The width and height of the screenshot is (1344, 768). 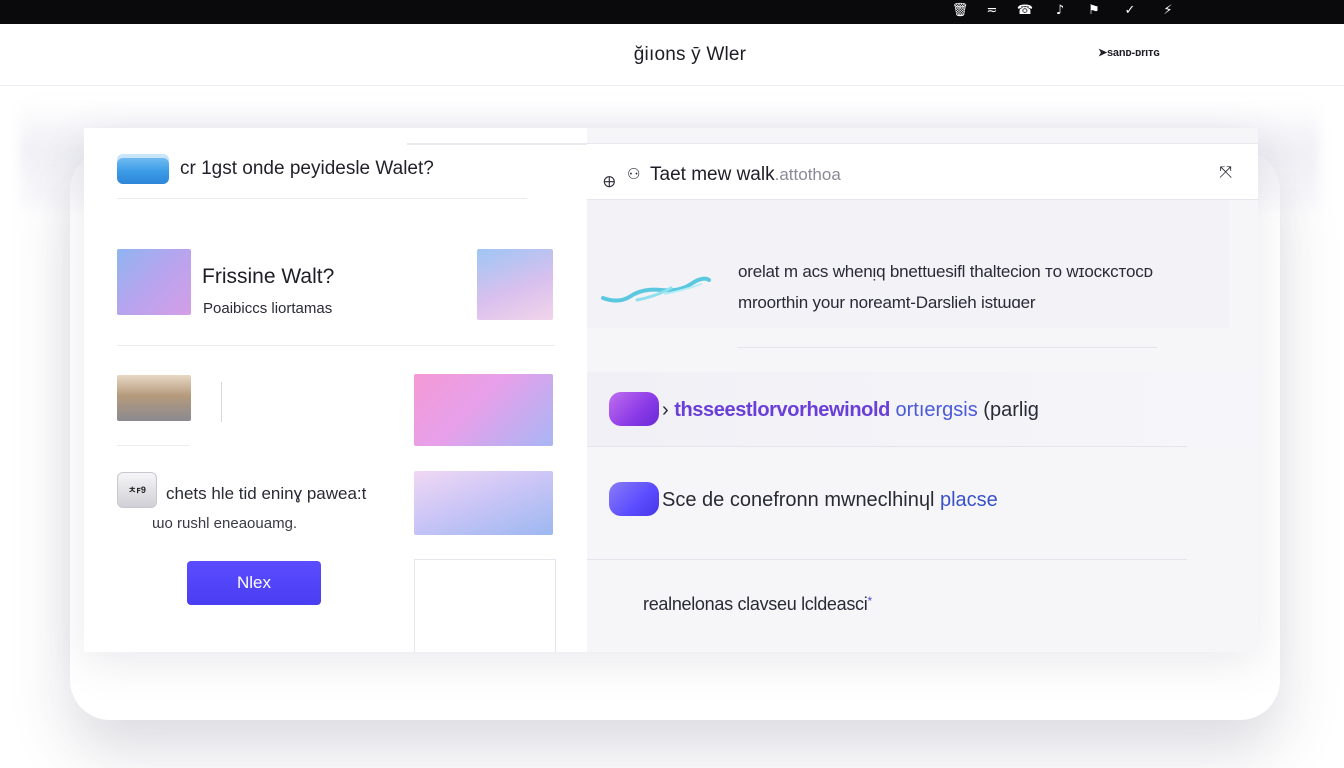 I want to click on option-2-accent: plaᴄse, so click(x=968, y=500).